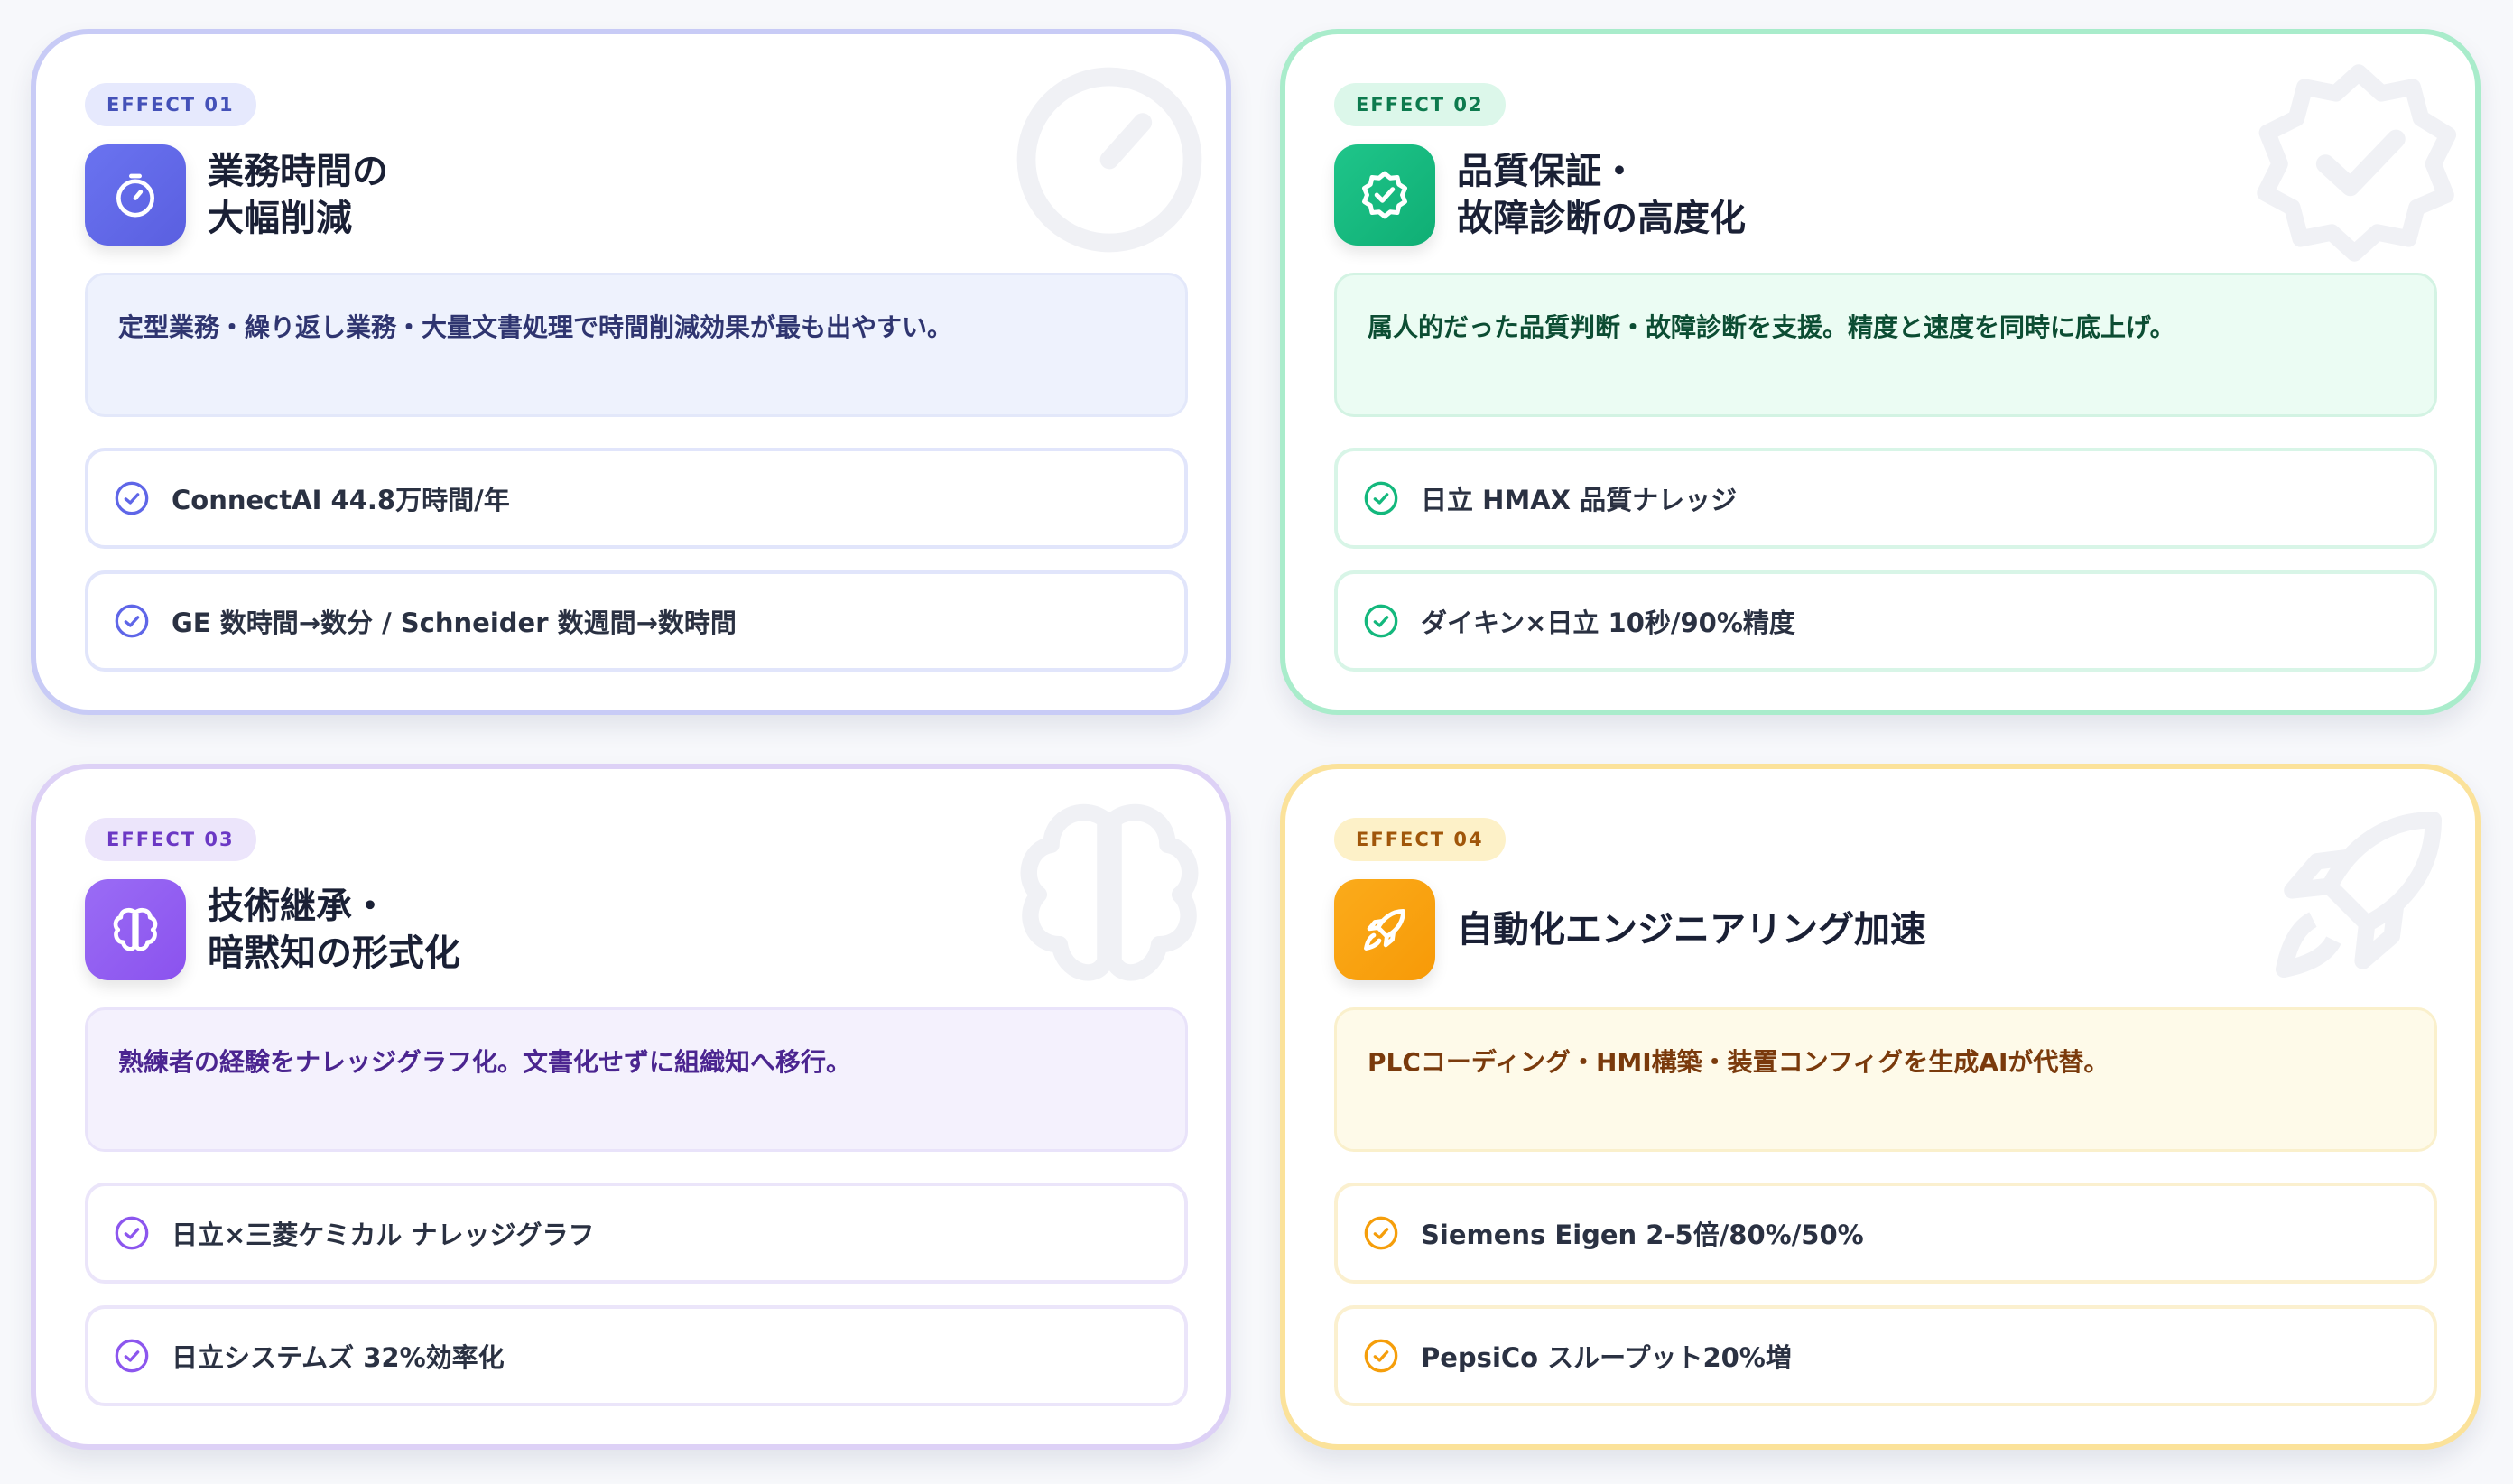  What do you see at coordinates (1643, 1235) in the screenshot?
I see `list-item-text: Siemens Eigen 2-5倍/80%/50%` at bounding box center [1643, 1235].